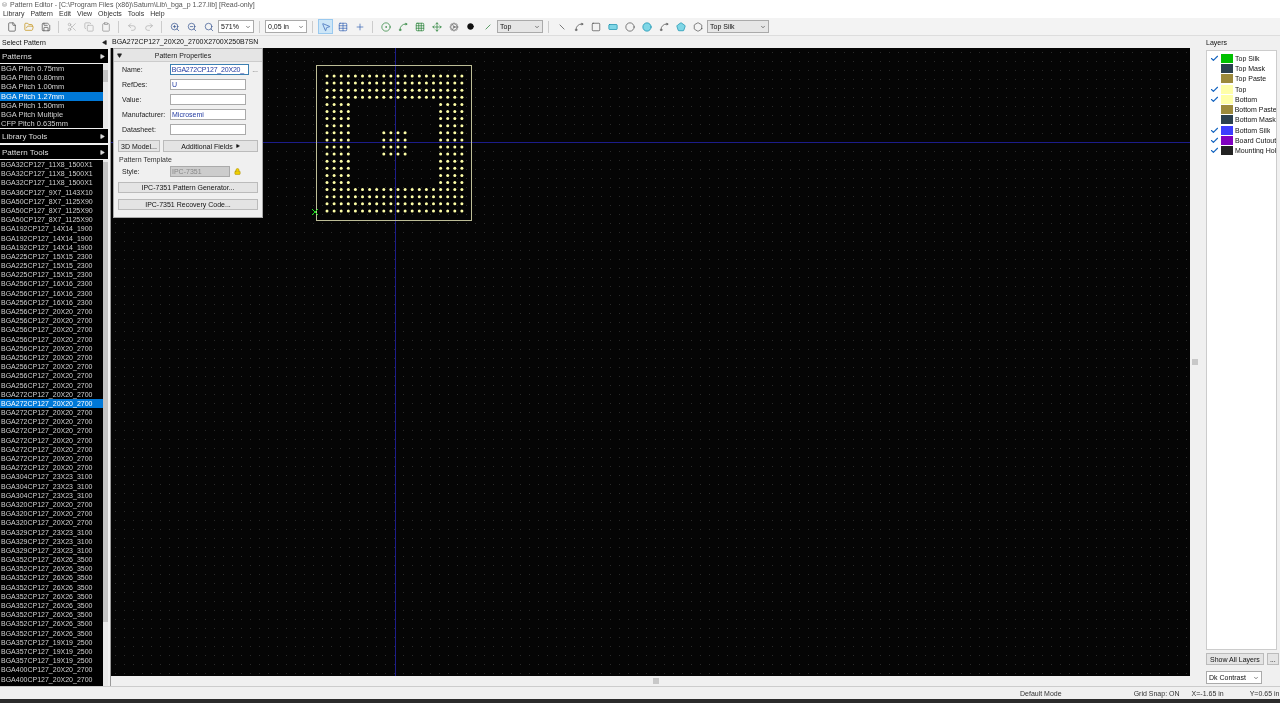 The image size is (1280, 703). I want to click on ellipse-icon, so click(629, 26).